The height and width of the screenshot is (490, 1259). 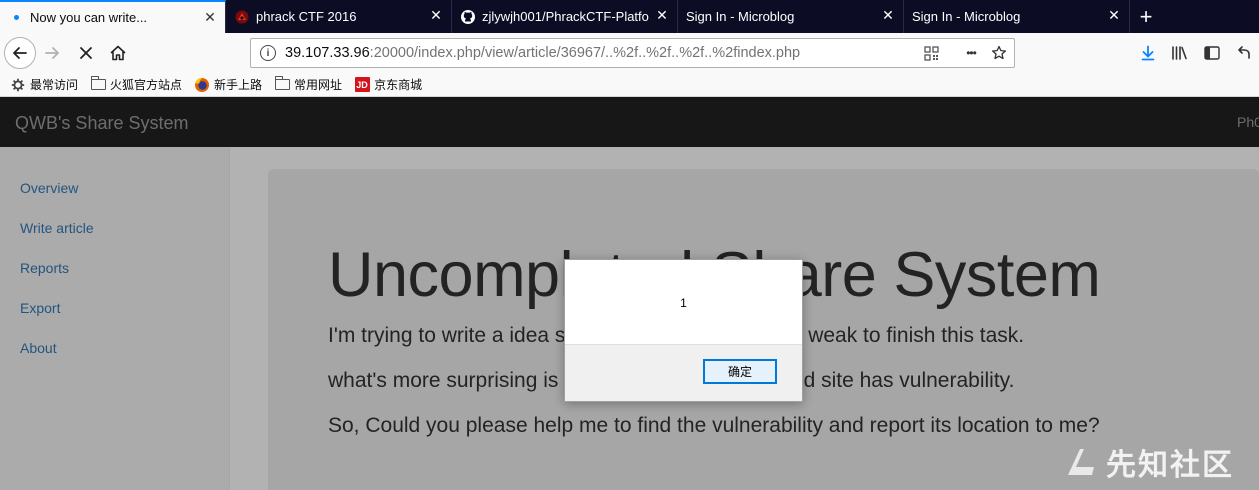 I want to click on tab-now-you-can-write: Now you can write... ✕, so click(x=113, y=16).